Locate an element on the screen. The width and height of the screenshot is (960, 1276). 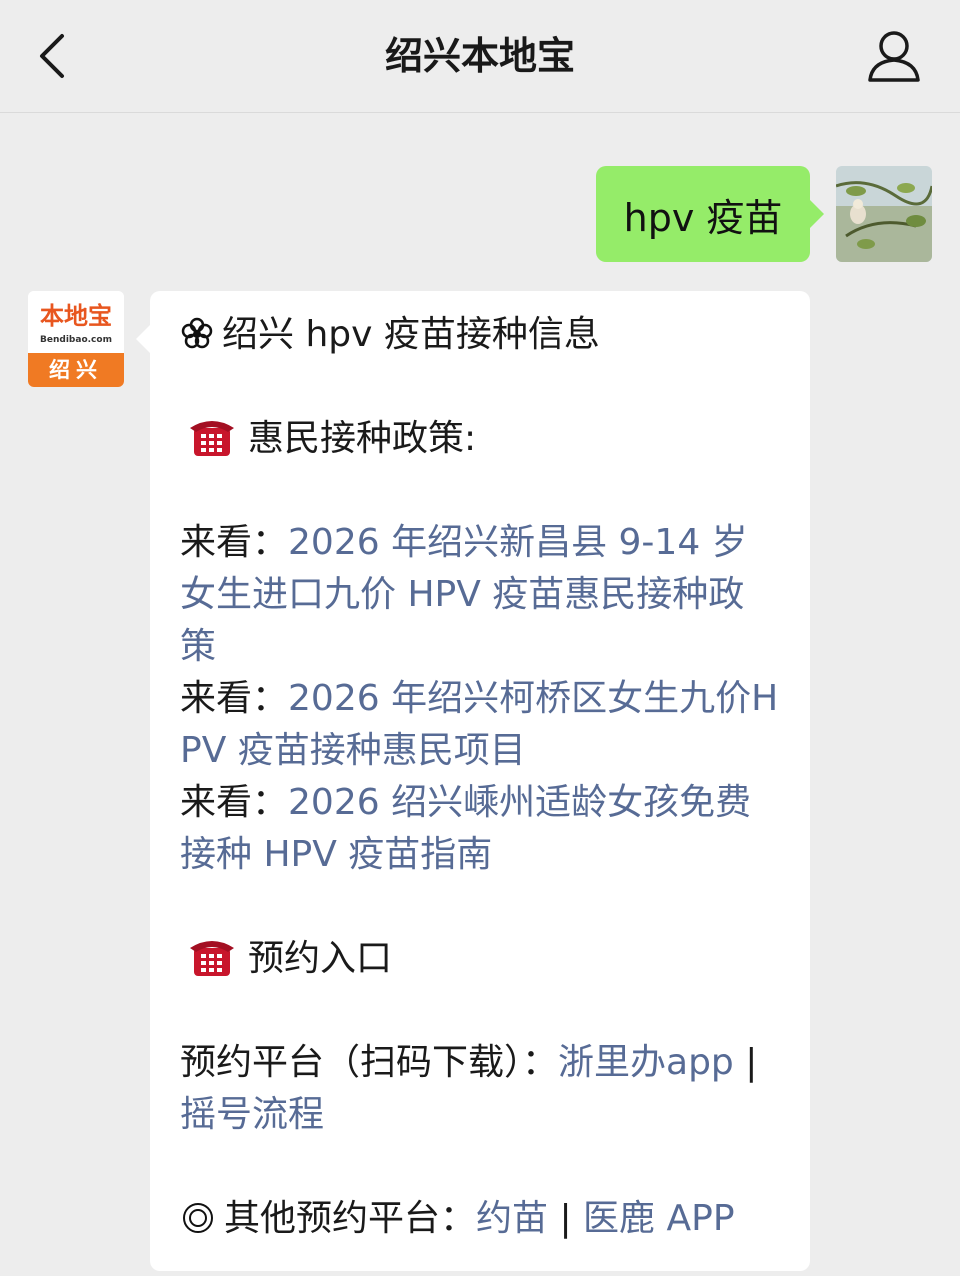
policy-item: 来看：2026 绍兴嵊州适龄女孩免费接种 HPV 疫苗指南 is located at coordinates (480, 829).